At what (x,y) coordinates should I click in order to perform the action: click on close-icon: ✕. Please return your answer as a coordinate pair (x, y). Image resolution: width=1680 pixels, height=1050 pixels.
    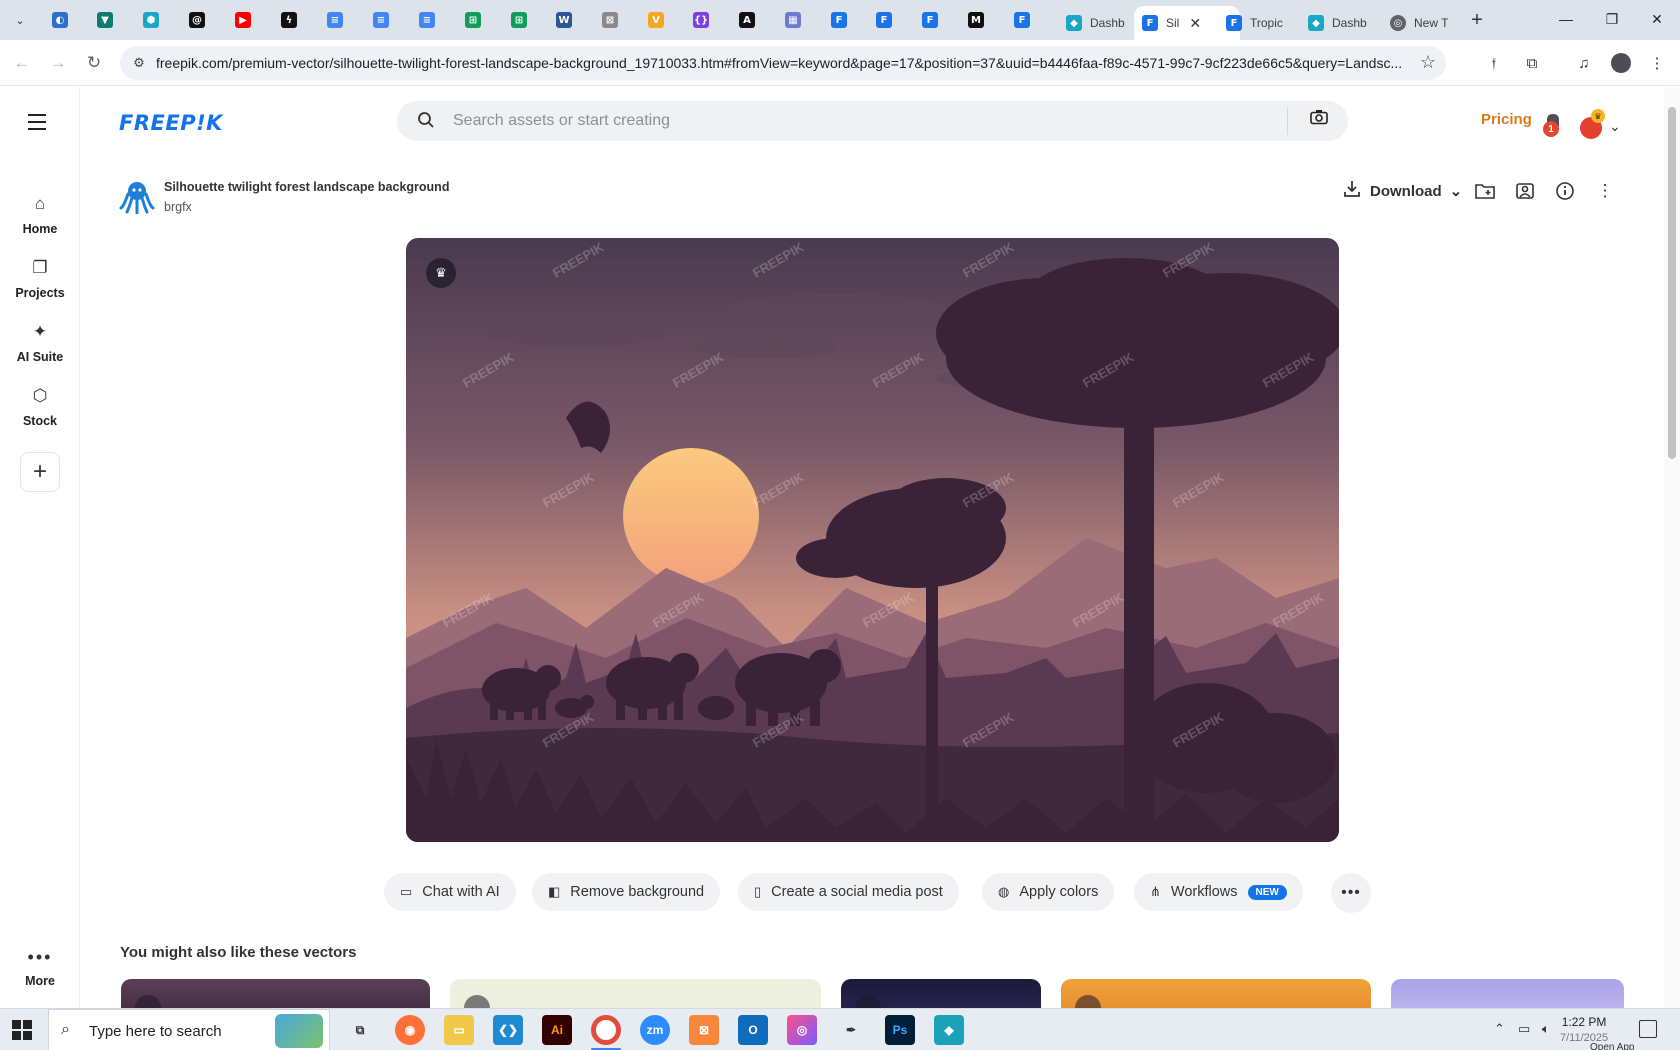
    Looking at the image, I should click on (1195, 23).